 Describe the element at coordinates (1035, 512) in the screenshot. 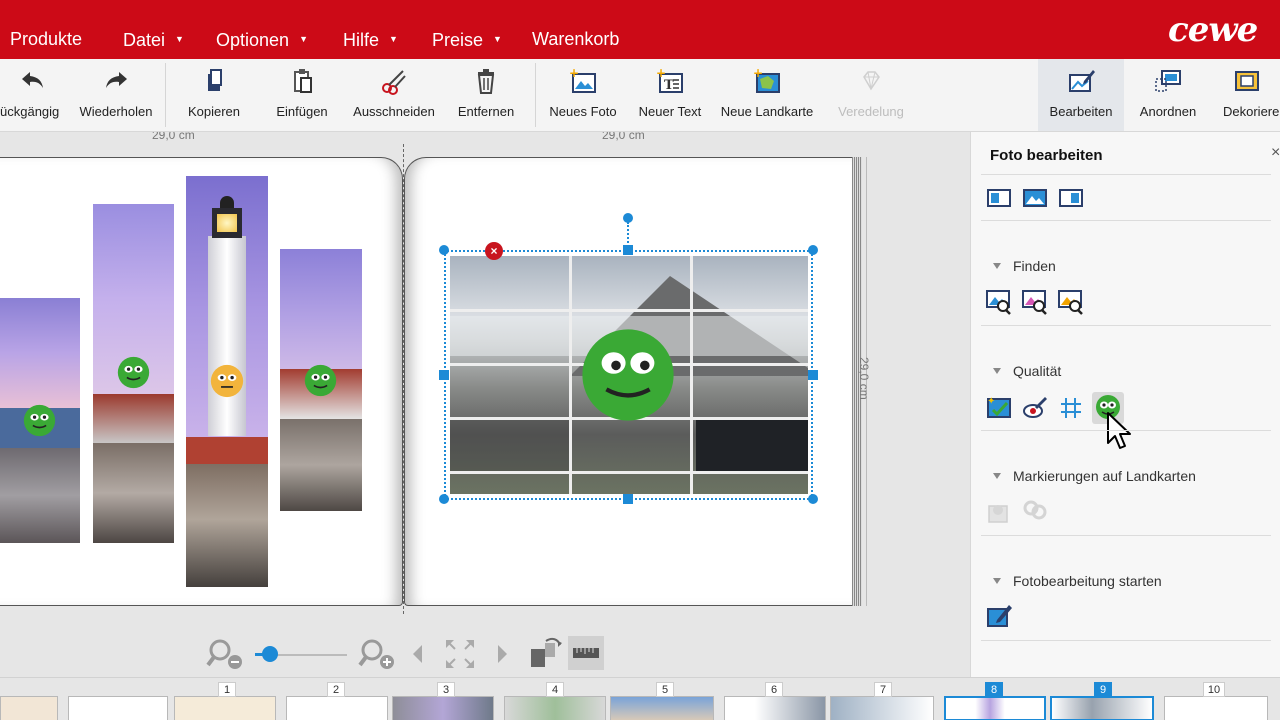

I see `map-pin-remove-icon` at that location.